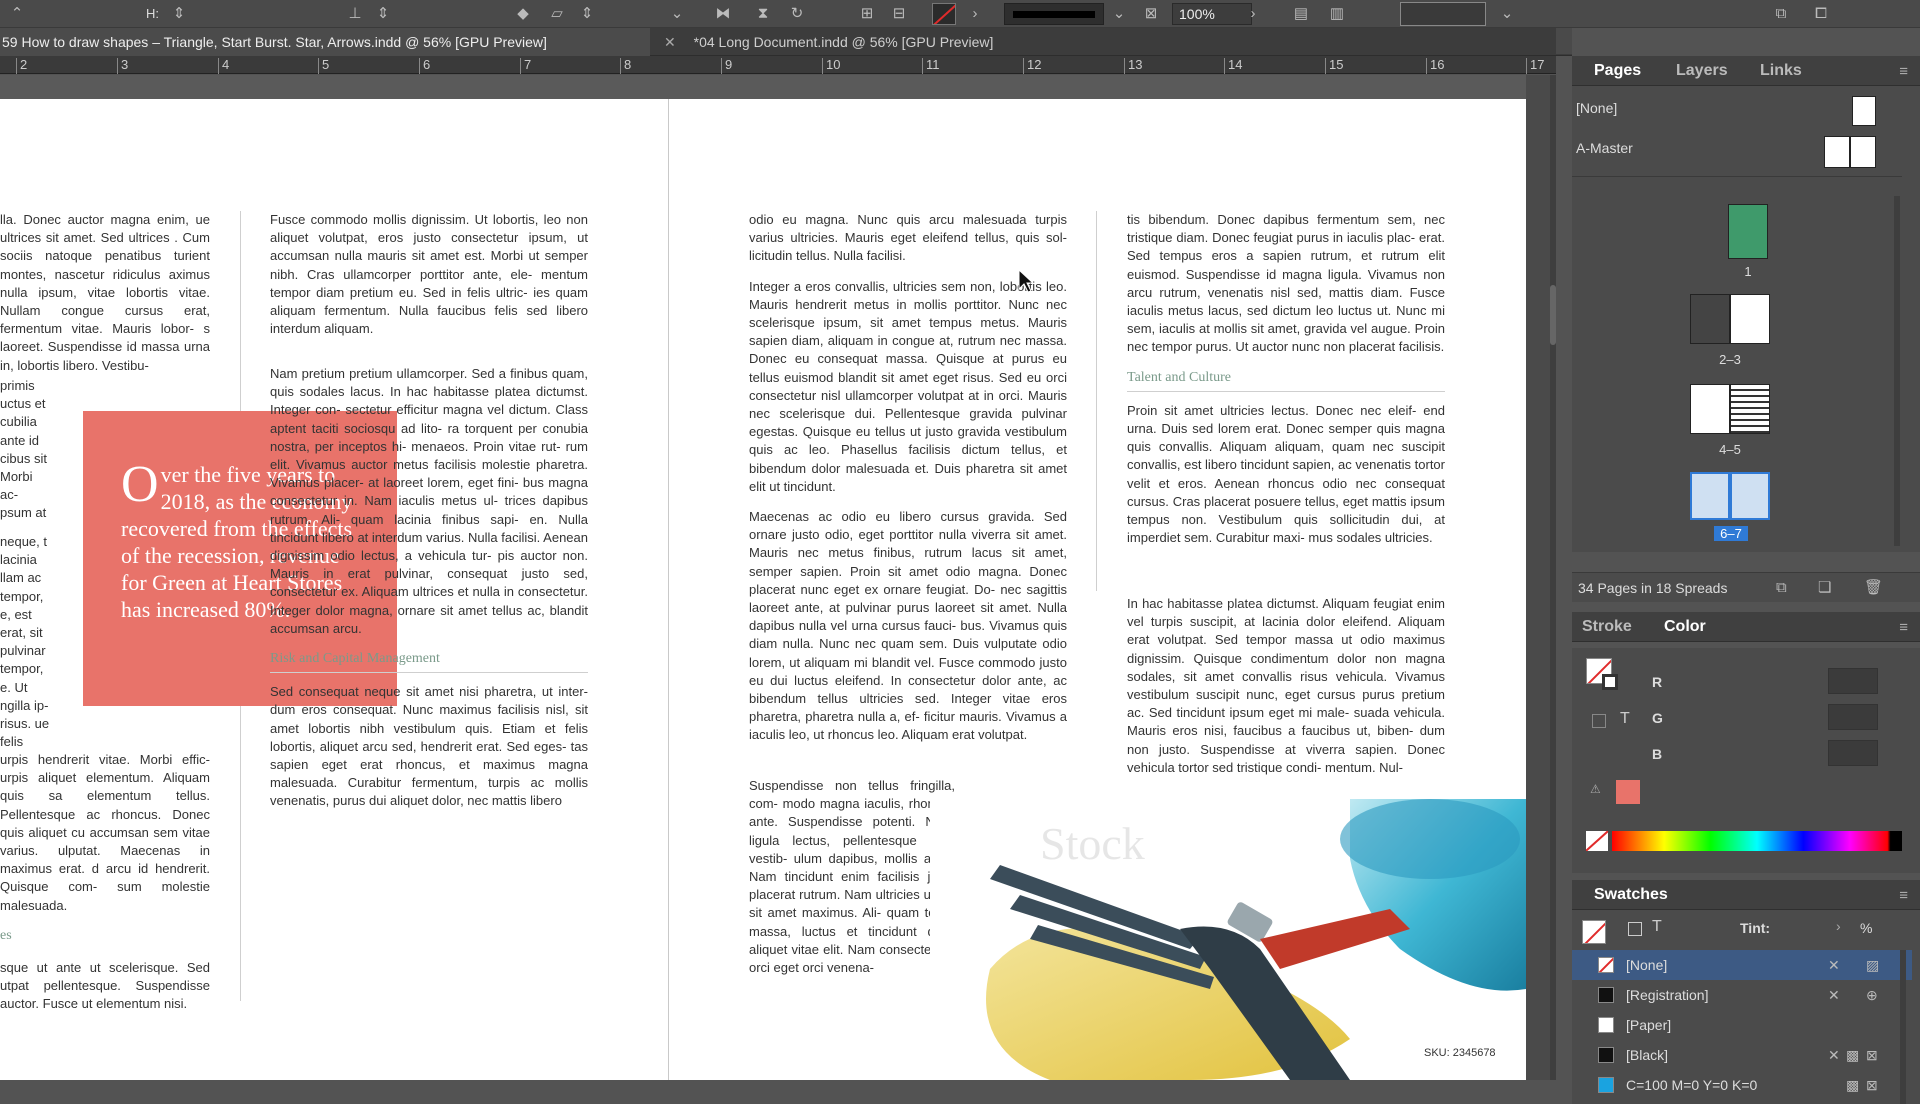 The width and height of the screenshot is (1920, 1104). What do you see at coordinates (1631, 895) in the screenshot?
I see `tab-swatches: Swatches` at bounding box center [1631, 895].